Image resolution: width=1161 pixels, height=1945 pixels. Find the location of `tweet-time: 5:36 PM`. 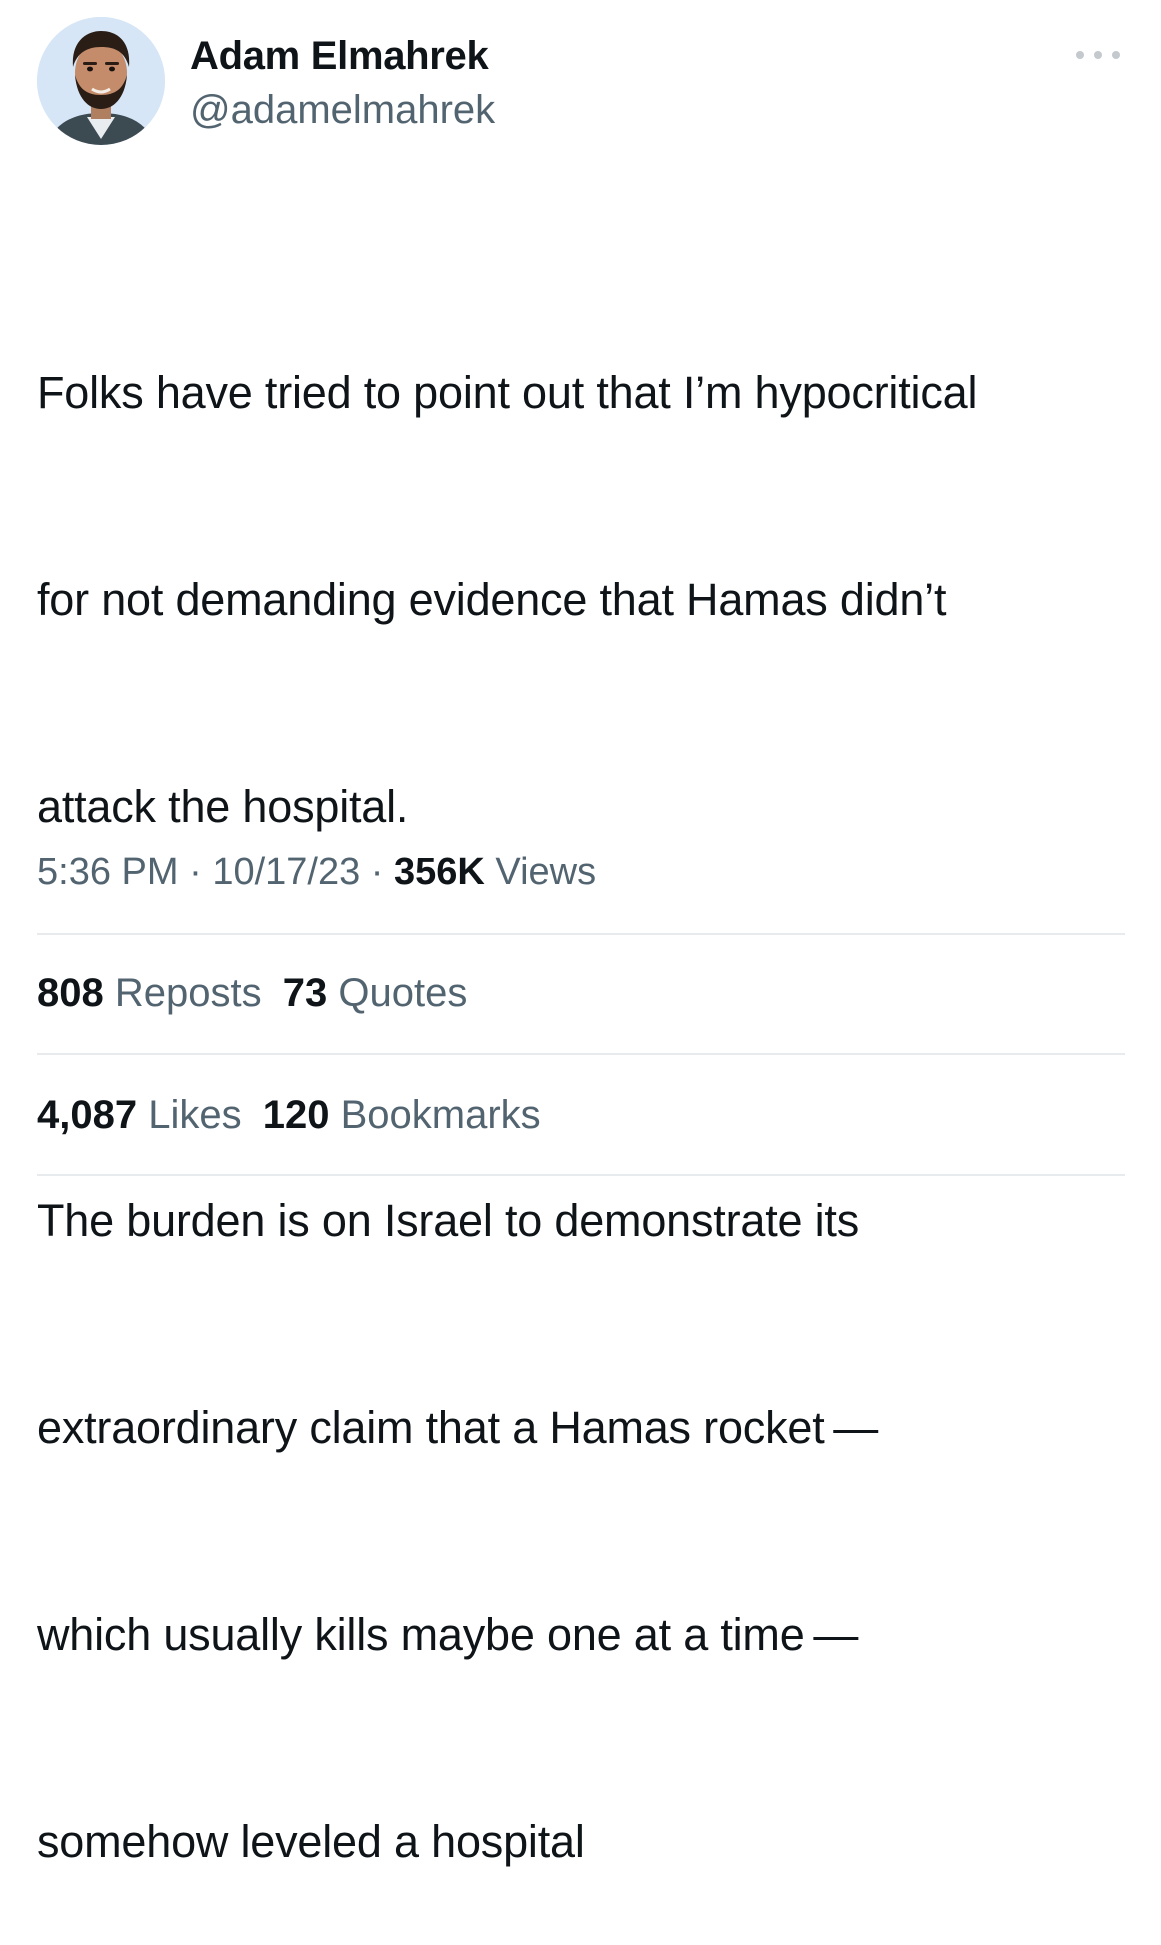

tweet-time: 5:36 PM is located at coordinates (108, 872).